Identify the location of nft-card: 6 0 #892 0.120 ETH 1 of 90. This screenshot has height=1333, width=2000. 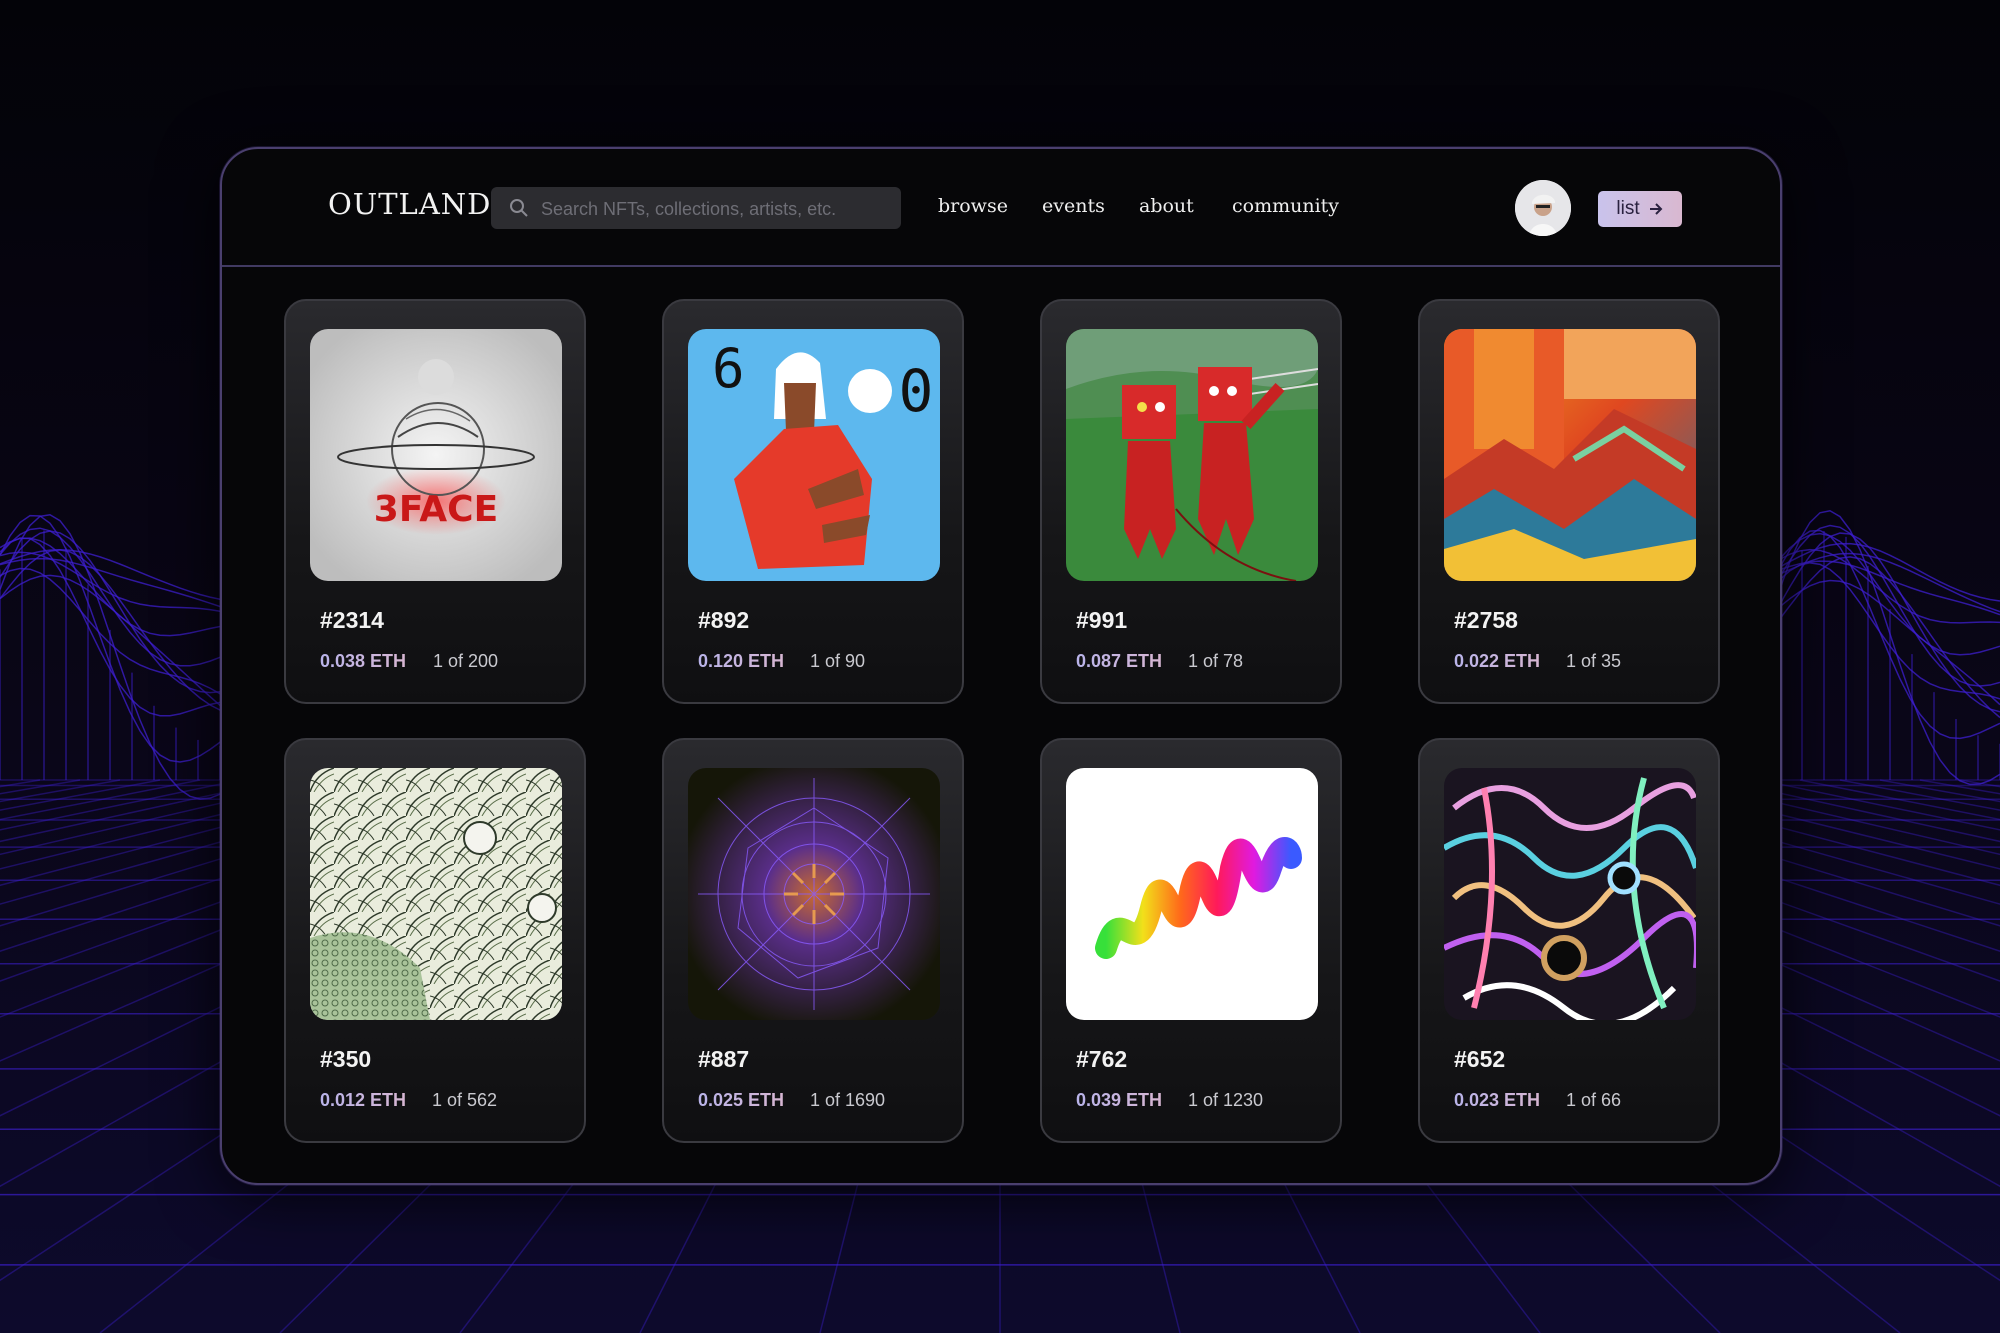
(813, 501).